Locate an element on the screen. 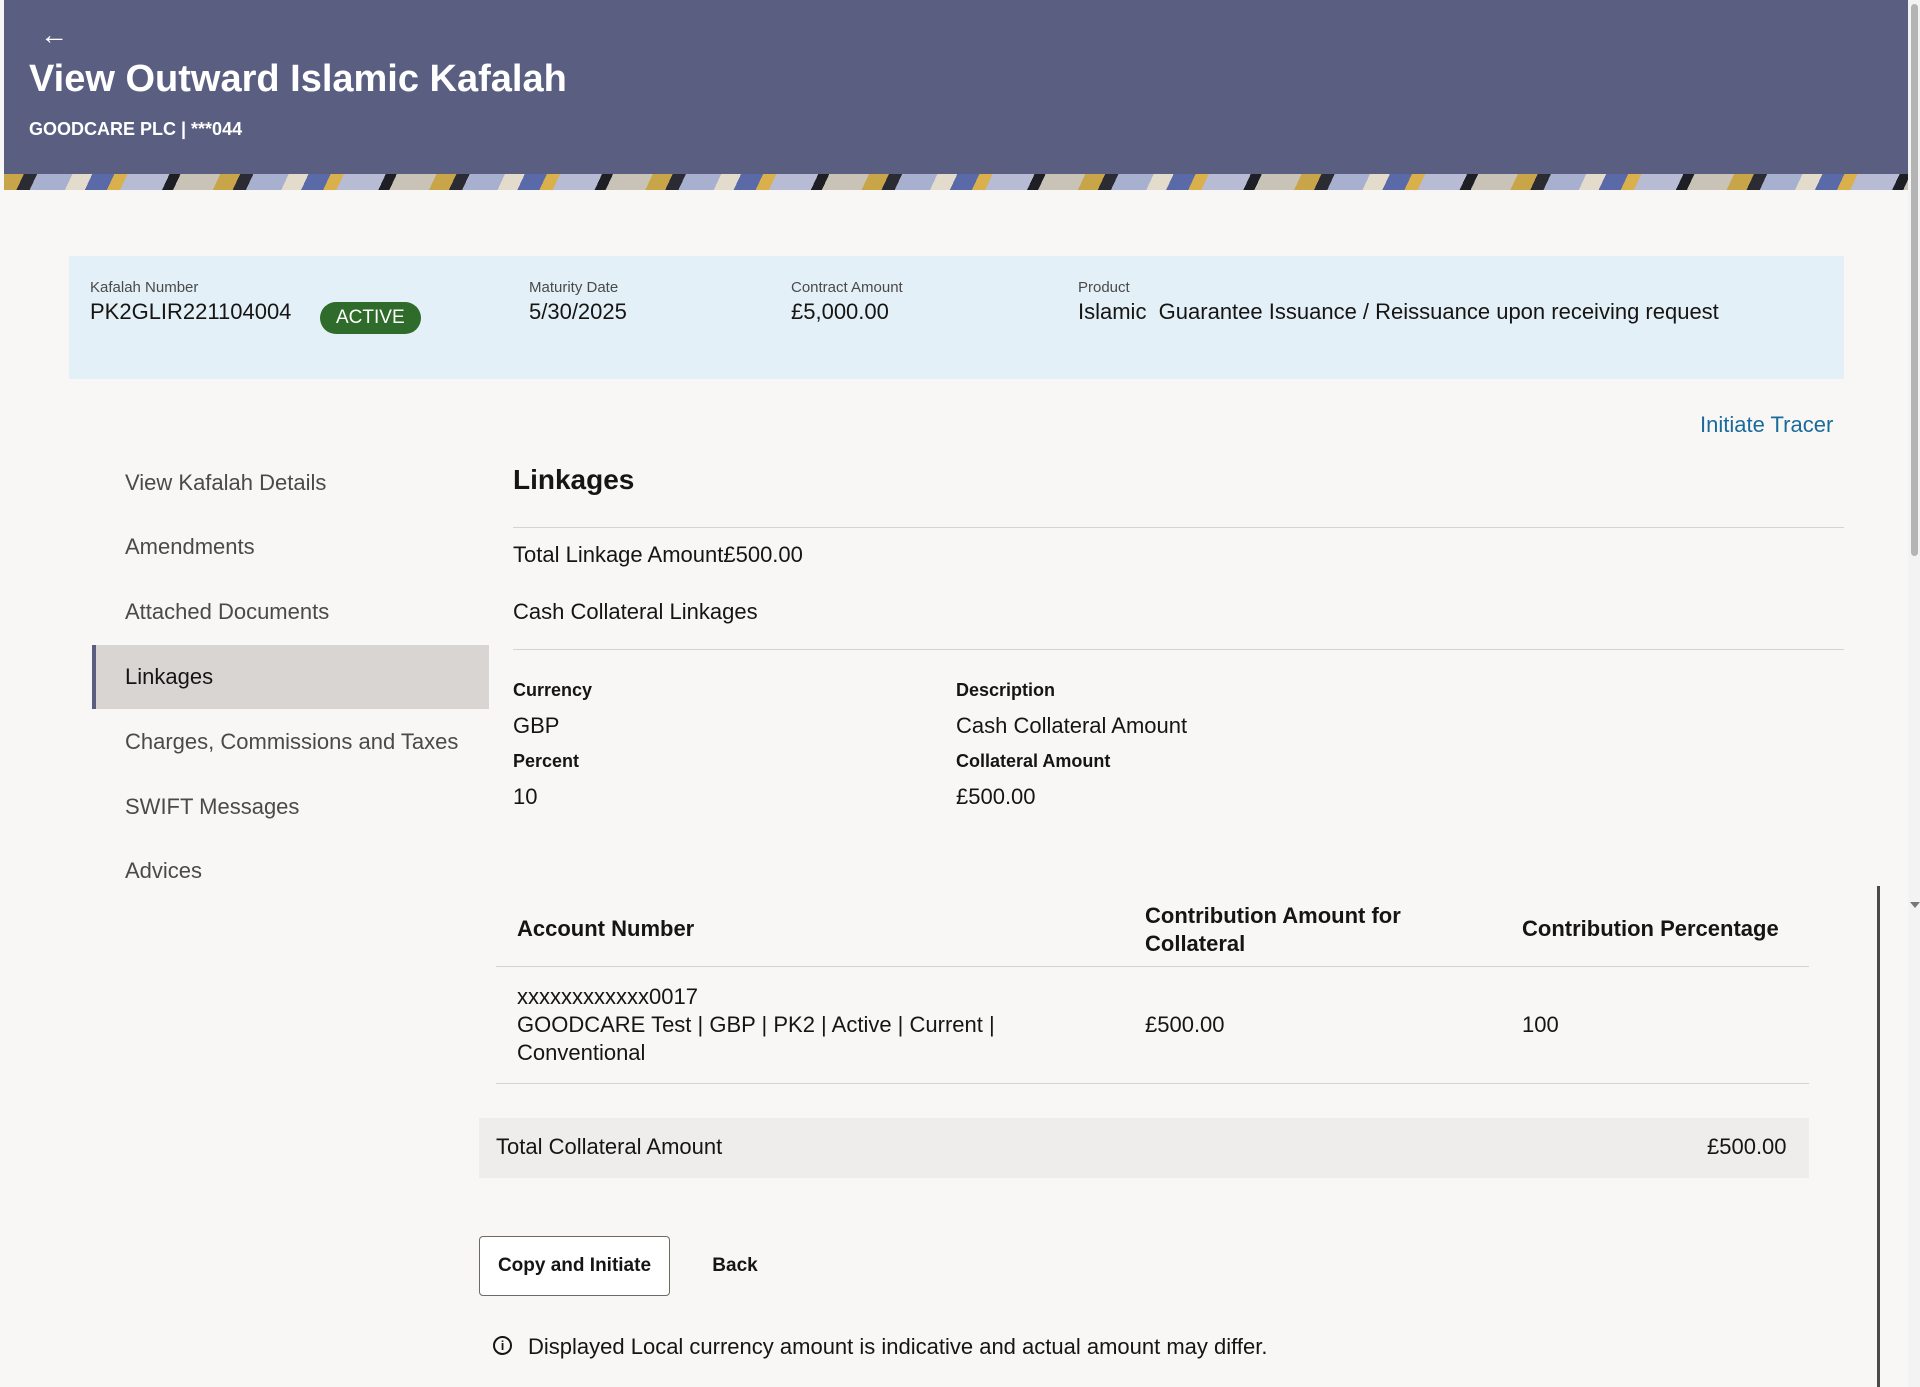 The image size is (1920, 1387). info-icon: i is located at coordinates (502, 1345).